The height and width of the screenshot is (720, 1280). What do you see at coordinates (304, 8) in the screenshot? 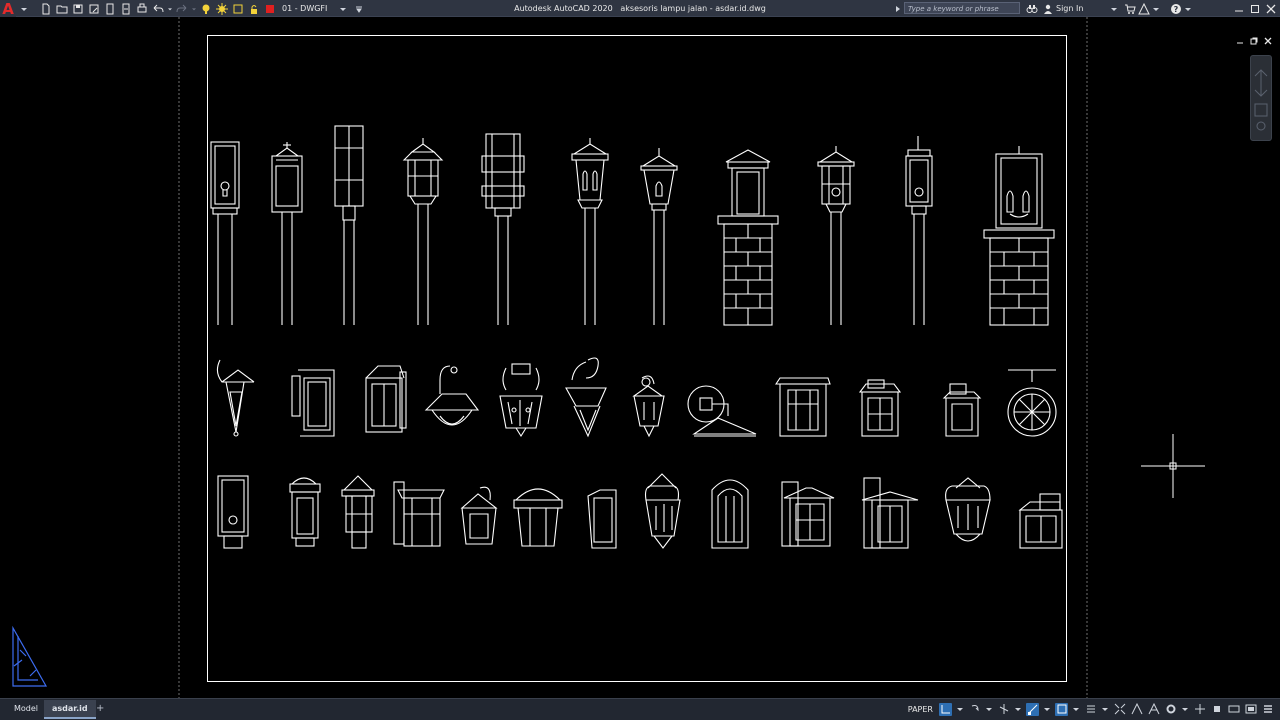
I see `current-layer-name: 01 - DWGFI` at bounding box center [304, 8].